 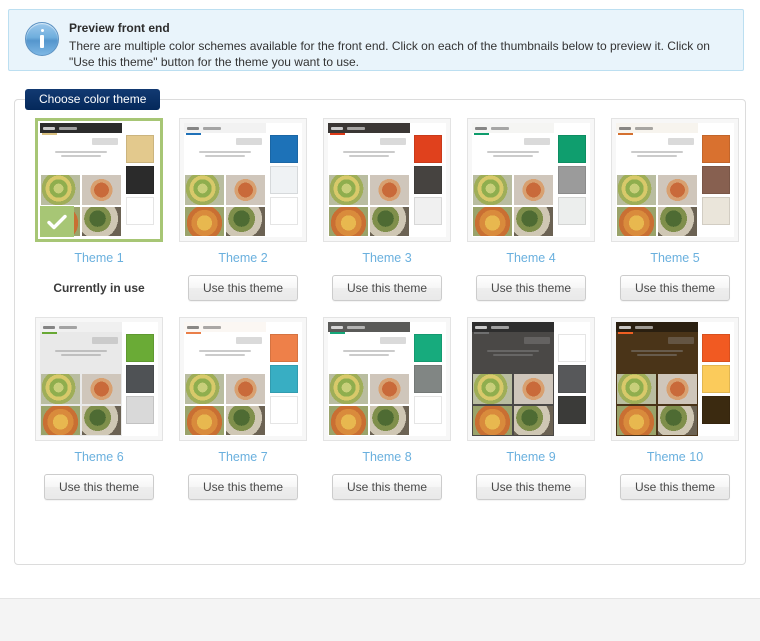 I want to click on use-this-theme-button-3: Use this theme, so click(x=387, y=288).